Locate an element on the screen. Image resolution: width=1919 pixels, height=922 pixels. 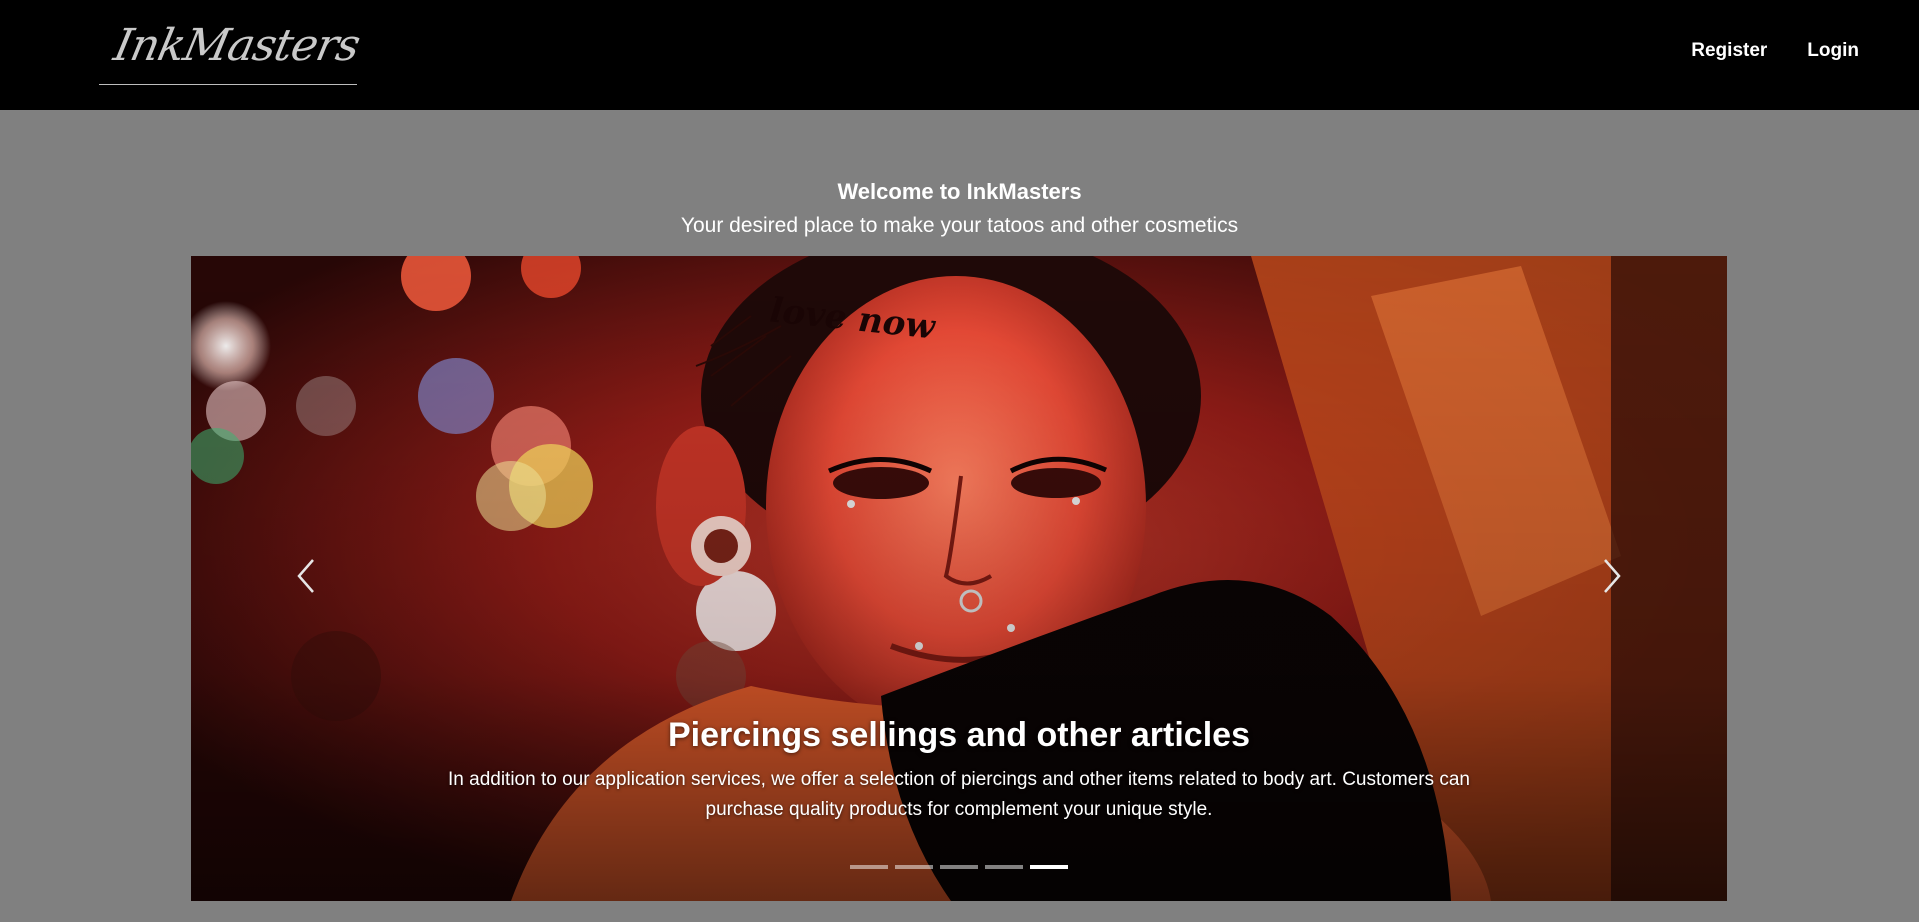
carousel-prev-button is located at coordinates (307, 576).